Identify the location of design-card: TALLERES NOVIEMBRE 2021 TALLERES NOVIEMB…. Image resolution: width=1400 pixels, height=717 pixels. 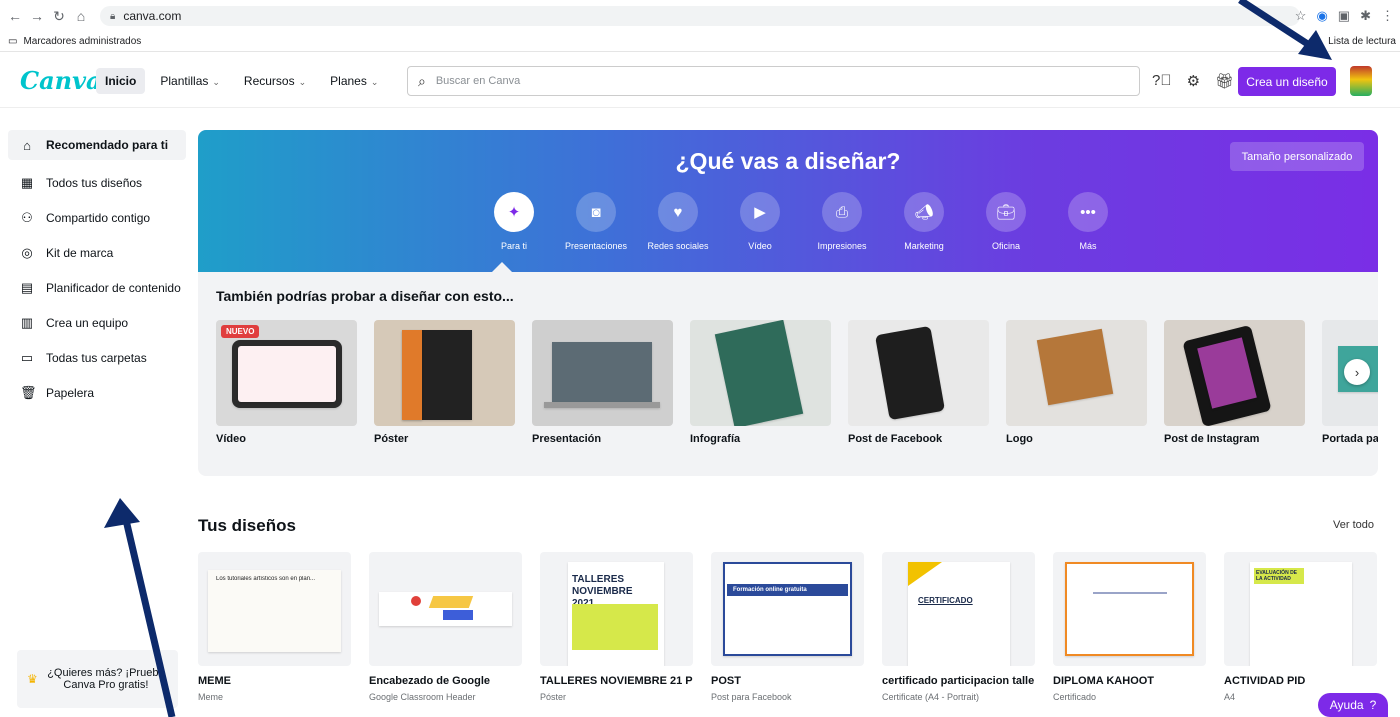
(616, 627).